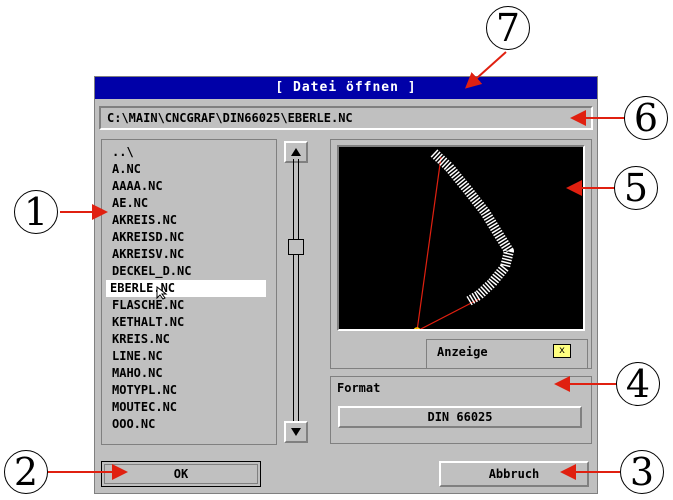 The height and width of the screenshot is (500, 673). I want to click on callout-4: 4, so click(638, 384).